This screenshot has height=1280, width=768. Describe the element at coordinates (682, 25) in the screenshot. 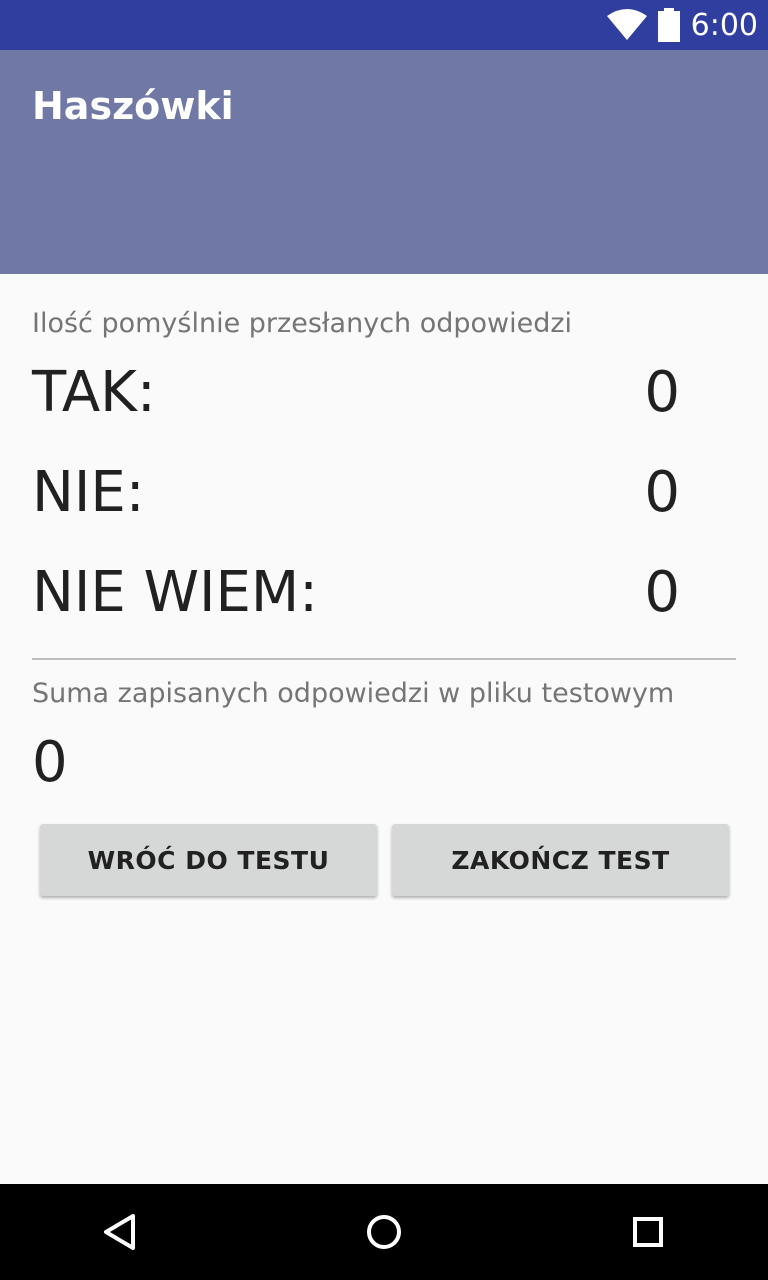

I see `status-icons: 6:00` at that location.